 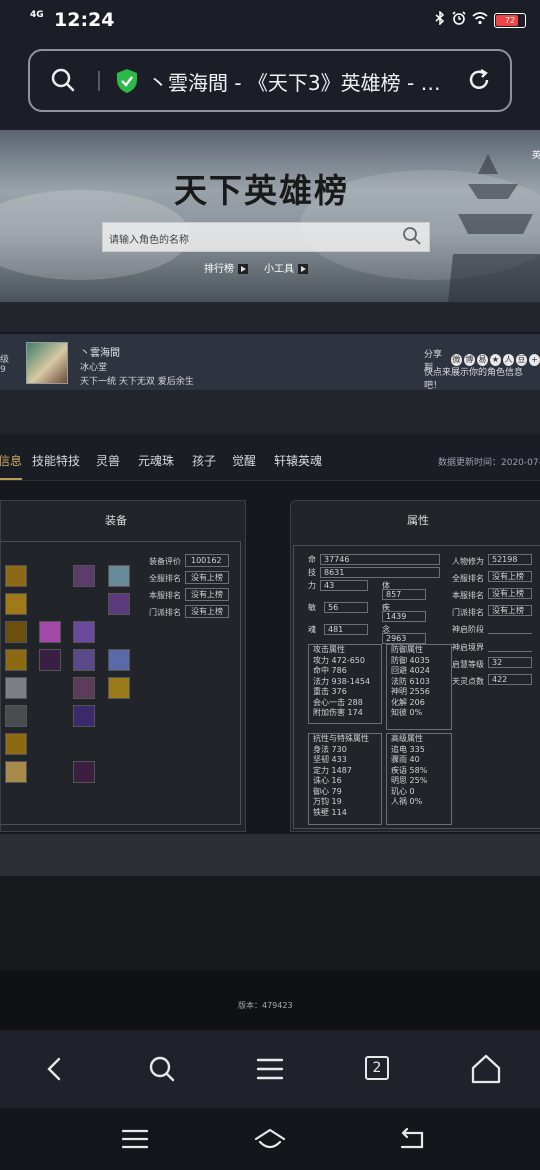 I want to click on tab-count: 2, so click(x=377, y=1068).